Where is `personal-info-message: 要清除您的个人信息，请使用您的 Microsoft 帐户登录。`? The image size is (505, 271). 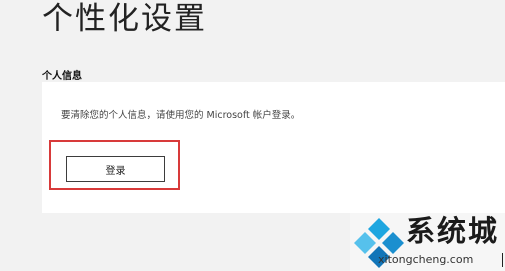
personal-info-message: 要清除您的个人信息，请使用您的 Microsoft 帐户登录。 is located at coordinates (181, 115).